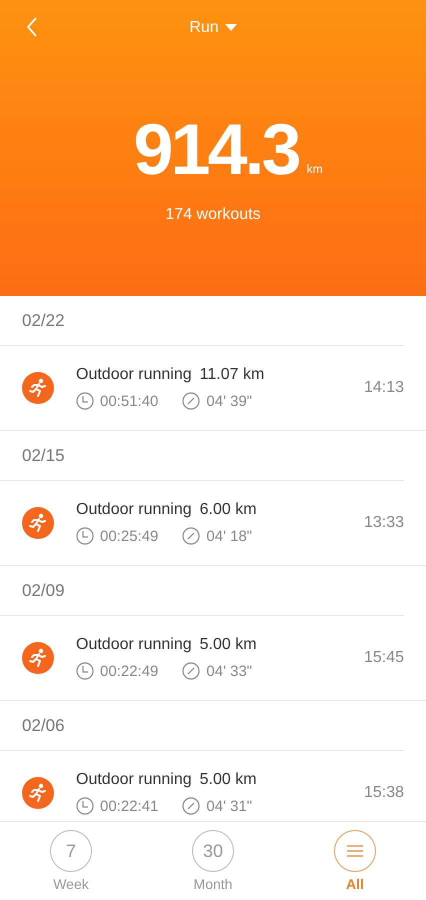  Describe the element at coordinates (213, 523) in the screenshot. I see `workout-row: Outdoor running 6.00 km 00:25:49 04' 18" 13:33` at that location.